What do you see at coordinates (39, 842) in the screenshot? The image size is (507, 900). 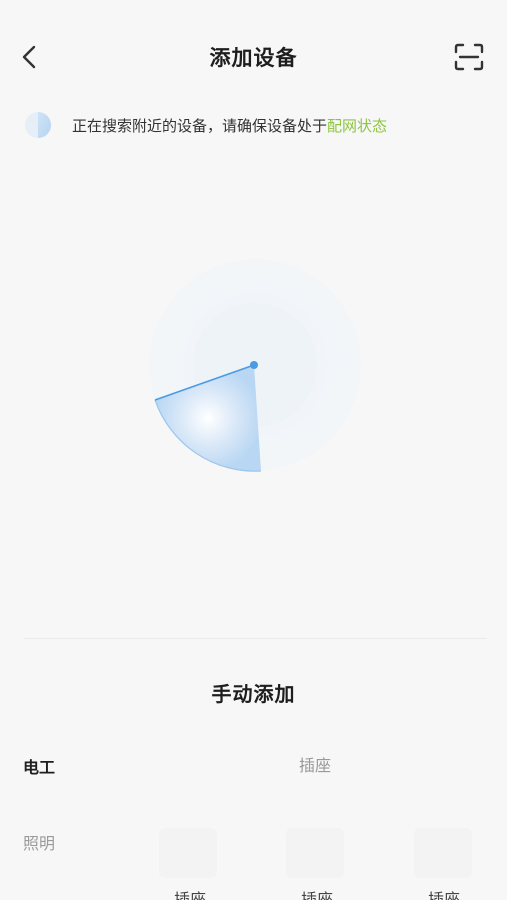 I see `category-lighting: 照明` at bounding box center [39, 842].